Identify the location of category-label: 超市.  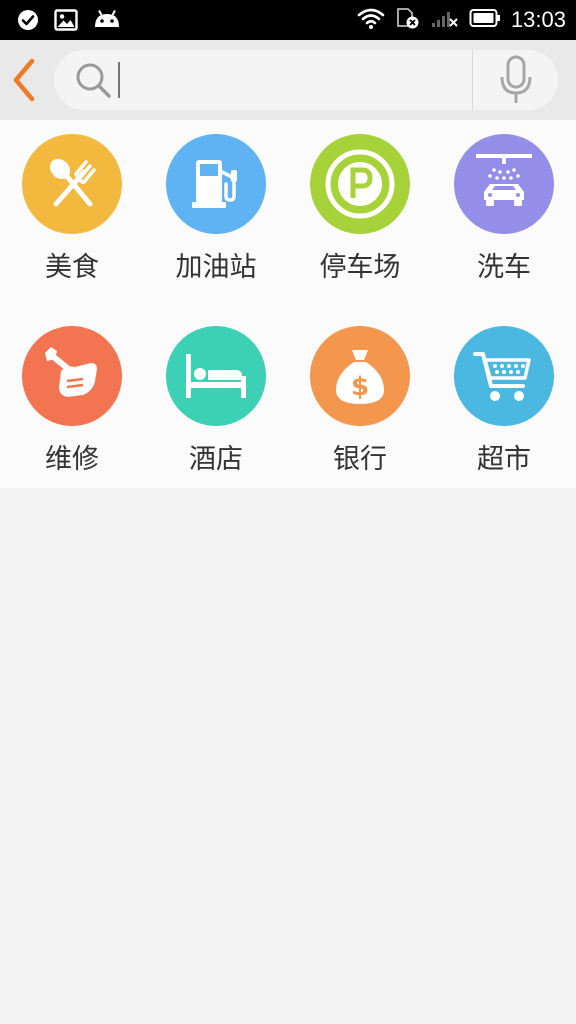
(504, 459).